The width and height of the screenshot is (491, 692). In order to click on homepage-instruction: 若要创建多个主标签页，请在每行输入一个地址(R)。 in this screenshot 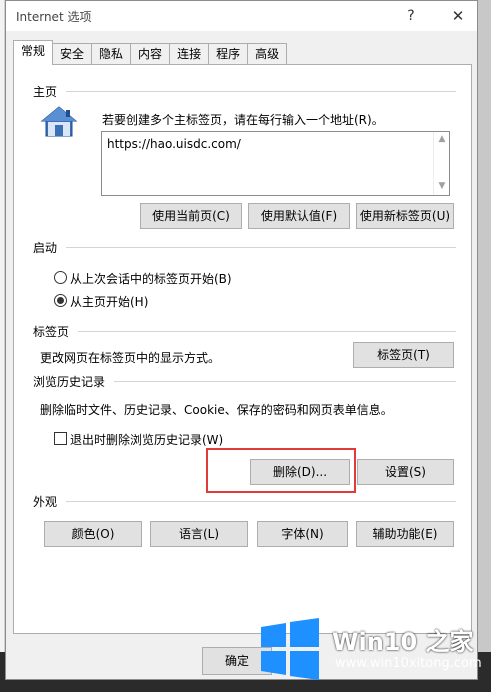, I will do `click(243, 120)`.